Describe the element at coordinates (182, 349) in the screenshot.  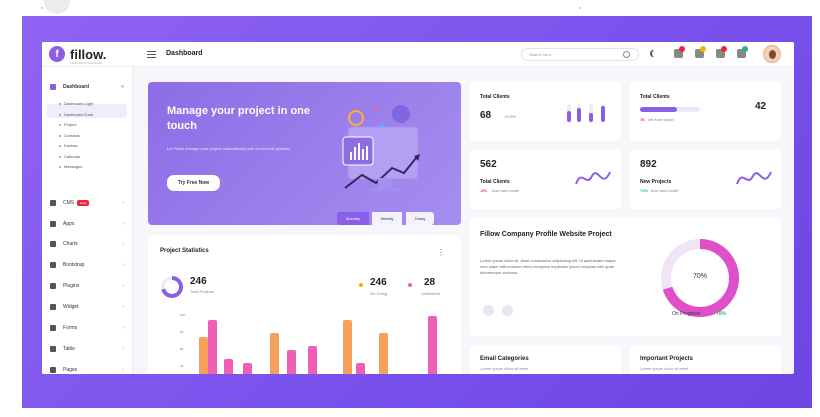
I see `y-tick-label: 60` at that location.